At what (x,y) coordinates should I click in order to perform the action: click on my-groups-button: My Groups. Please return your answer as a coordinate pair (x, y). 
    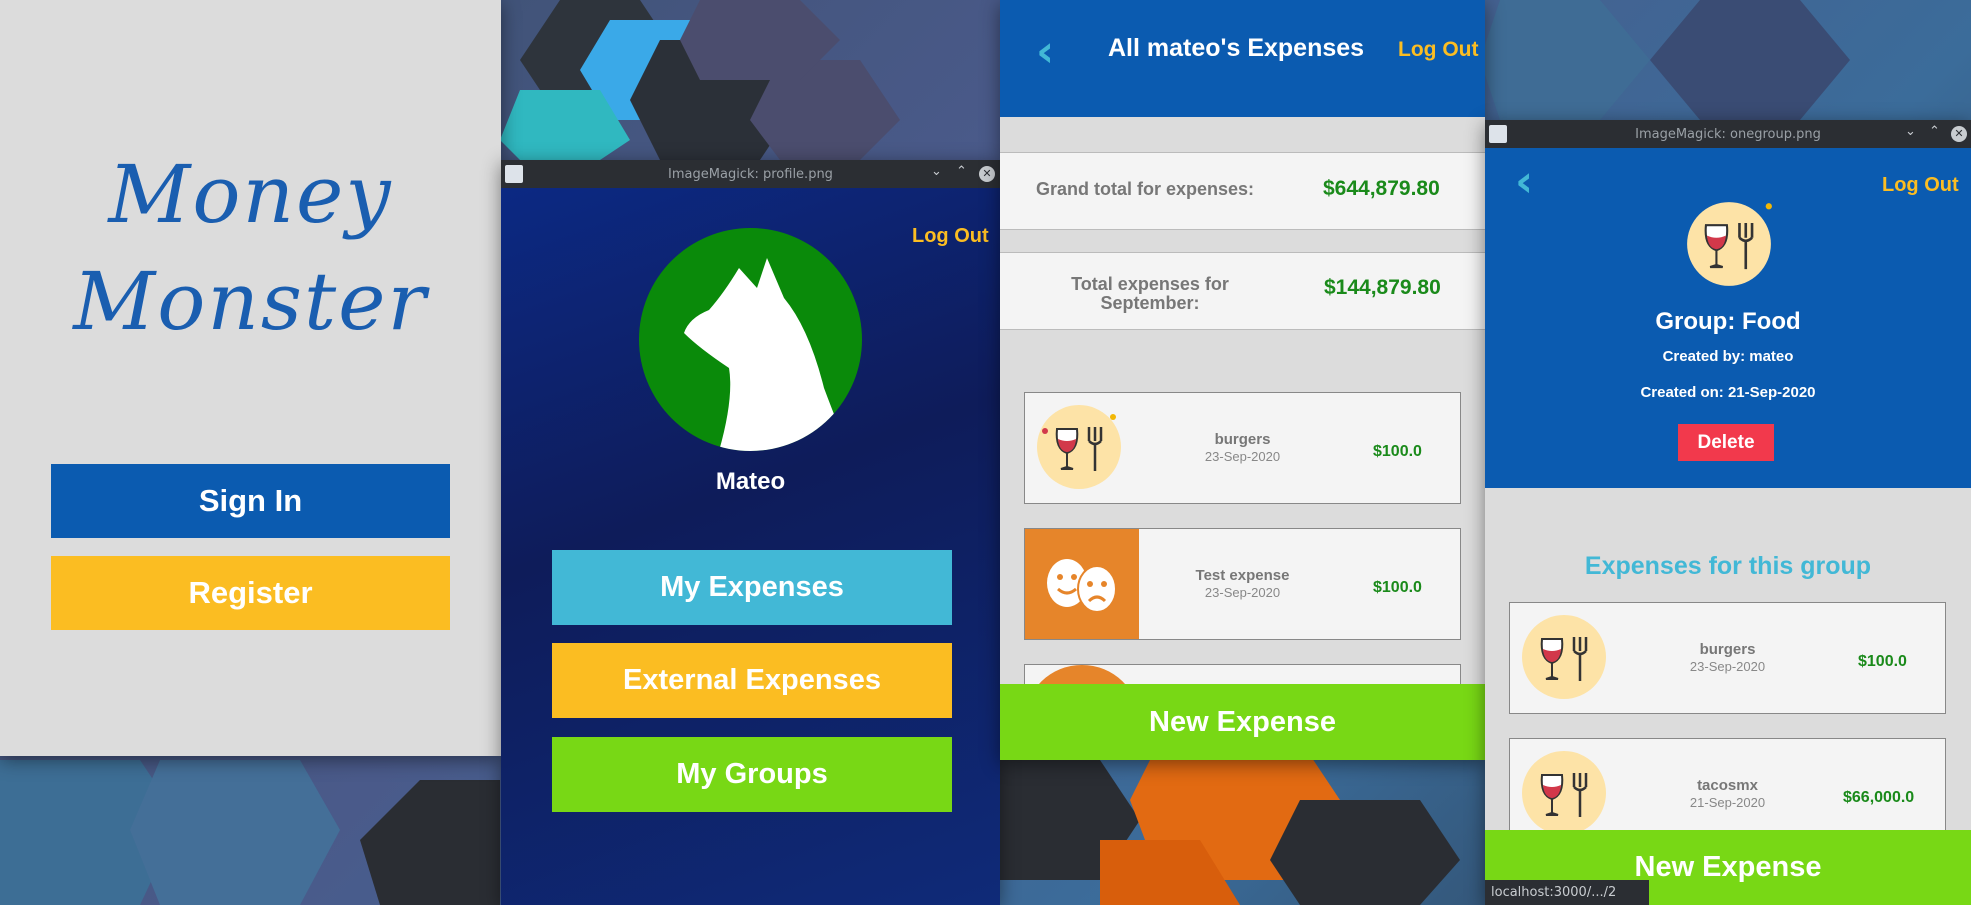
    Looking at the image, I should click on (752, 774).